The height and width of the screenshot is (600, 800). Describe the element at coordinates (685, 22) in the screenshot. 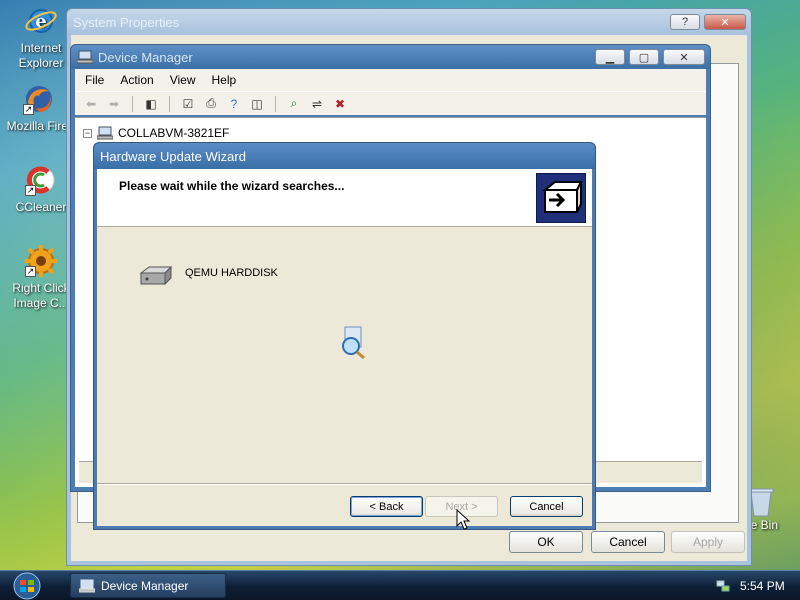

I see `help-button: ?` at that location.